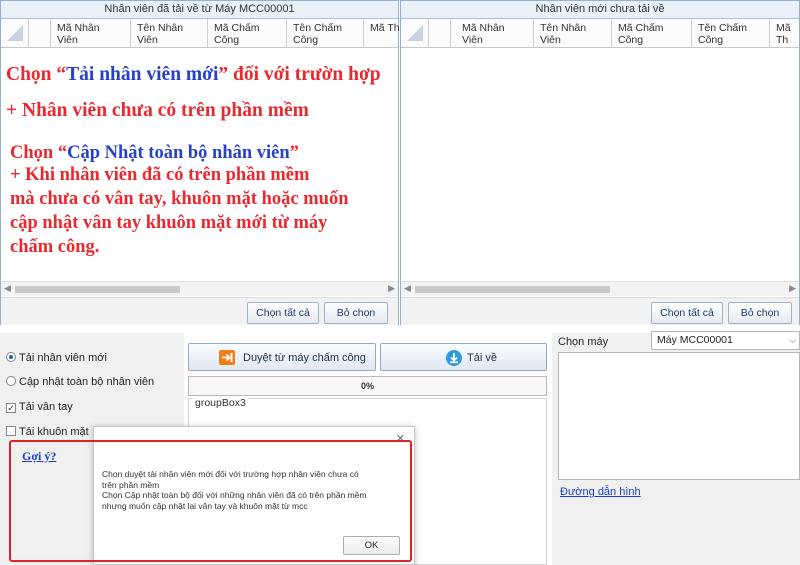 Image resolution: width=800 pixels, height=565 pixels. I want to click on browse-from-device-button: Duyệt từ máy chấm công, so click(282, 357).